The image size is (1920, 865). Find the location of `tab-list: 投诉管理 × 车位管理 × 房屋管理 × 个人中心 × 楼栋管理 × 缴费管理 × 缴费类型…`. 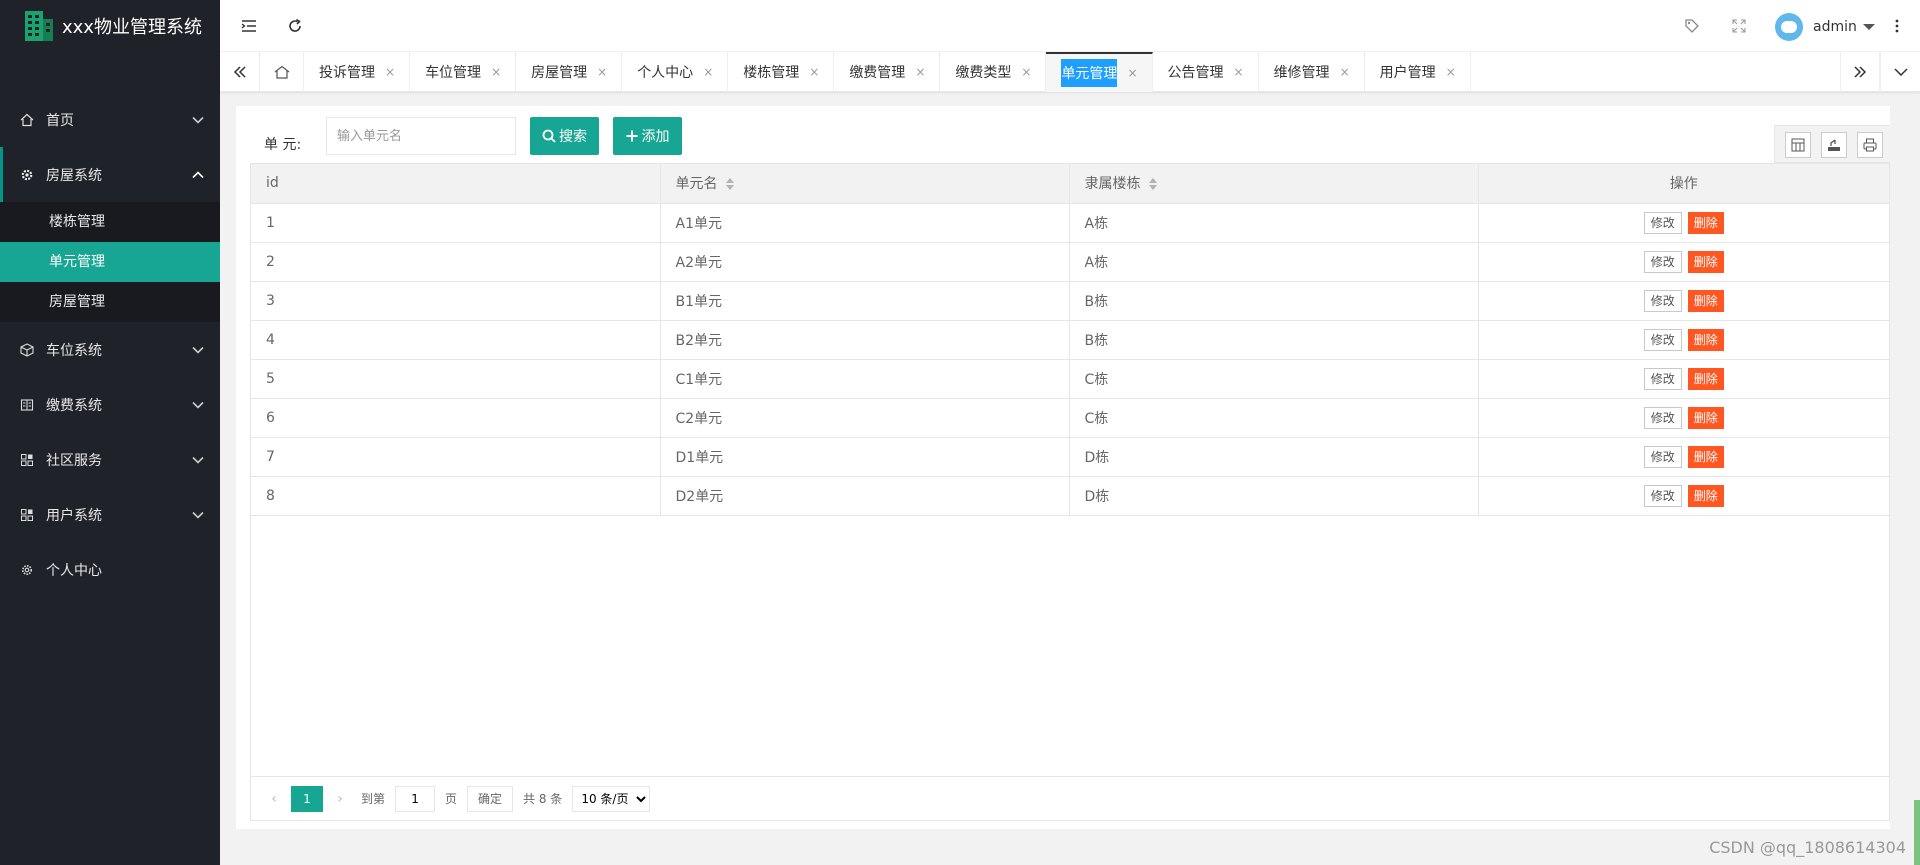

tab-list: 投诉管理 × 车位管理 × 房屋管理 × 个人中心 × 楼栋管理 × 缴费管理 × 缴费类型… is located at coordinates (887, 72).